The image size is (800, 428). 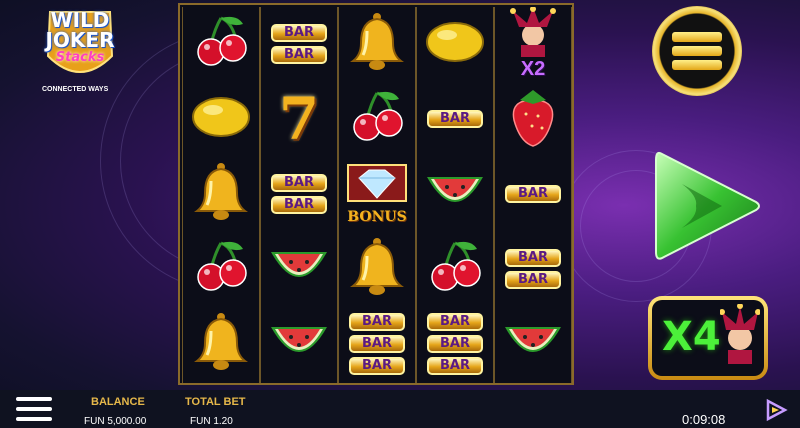 I want to click on symbol-bonus: BONUS, so click(x=377, y=194).